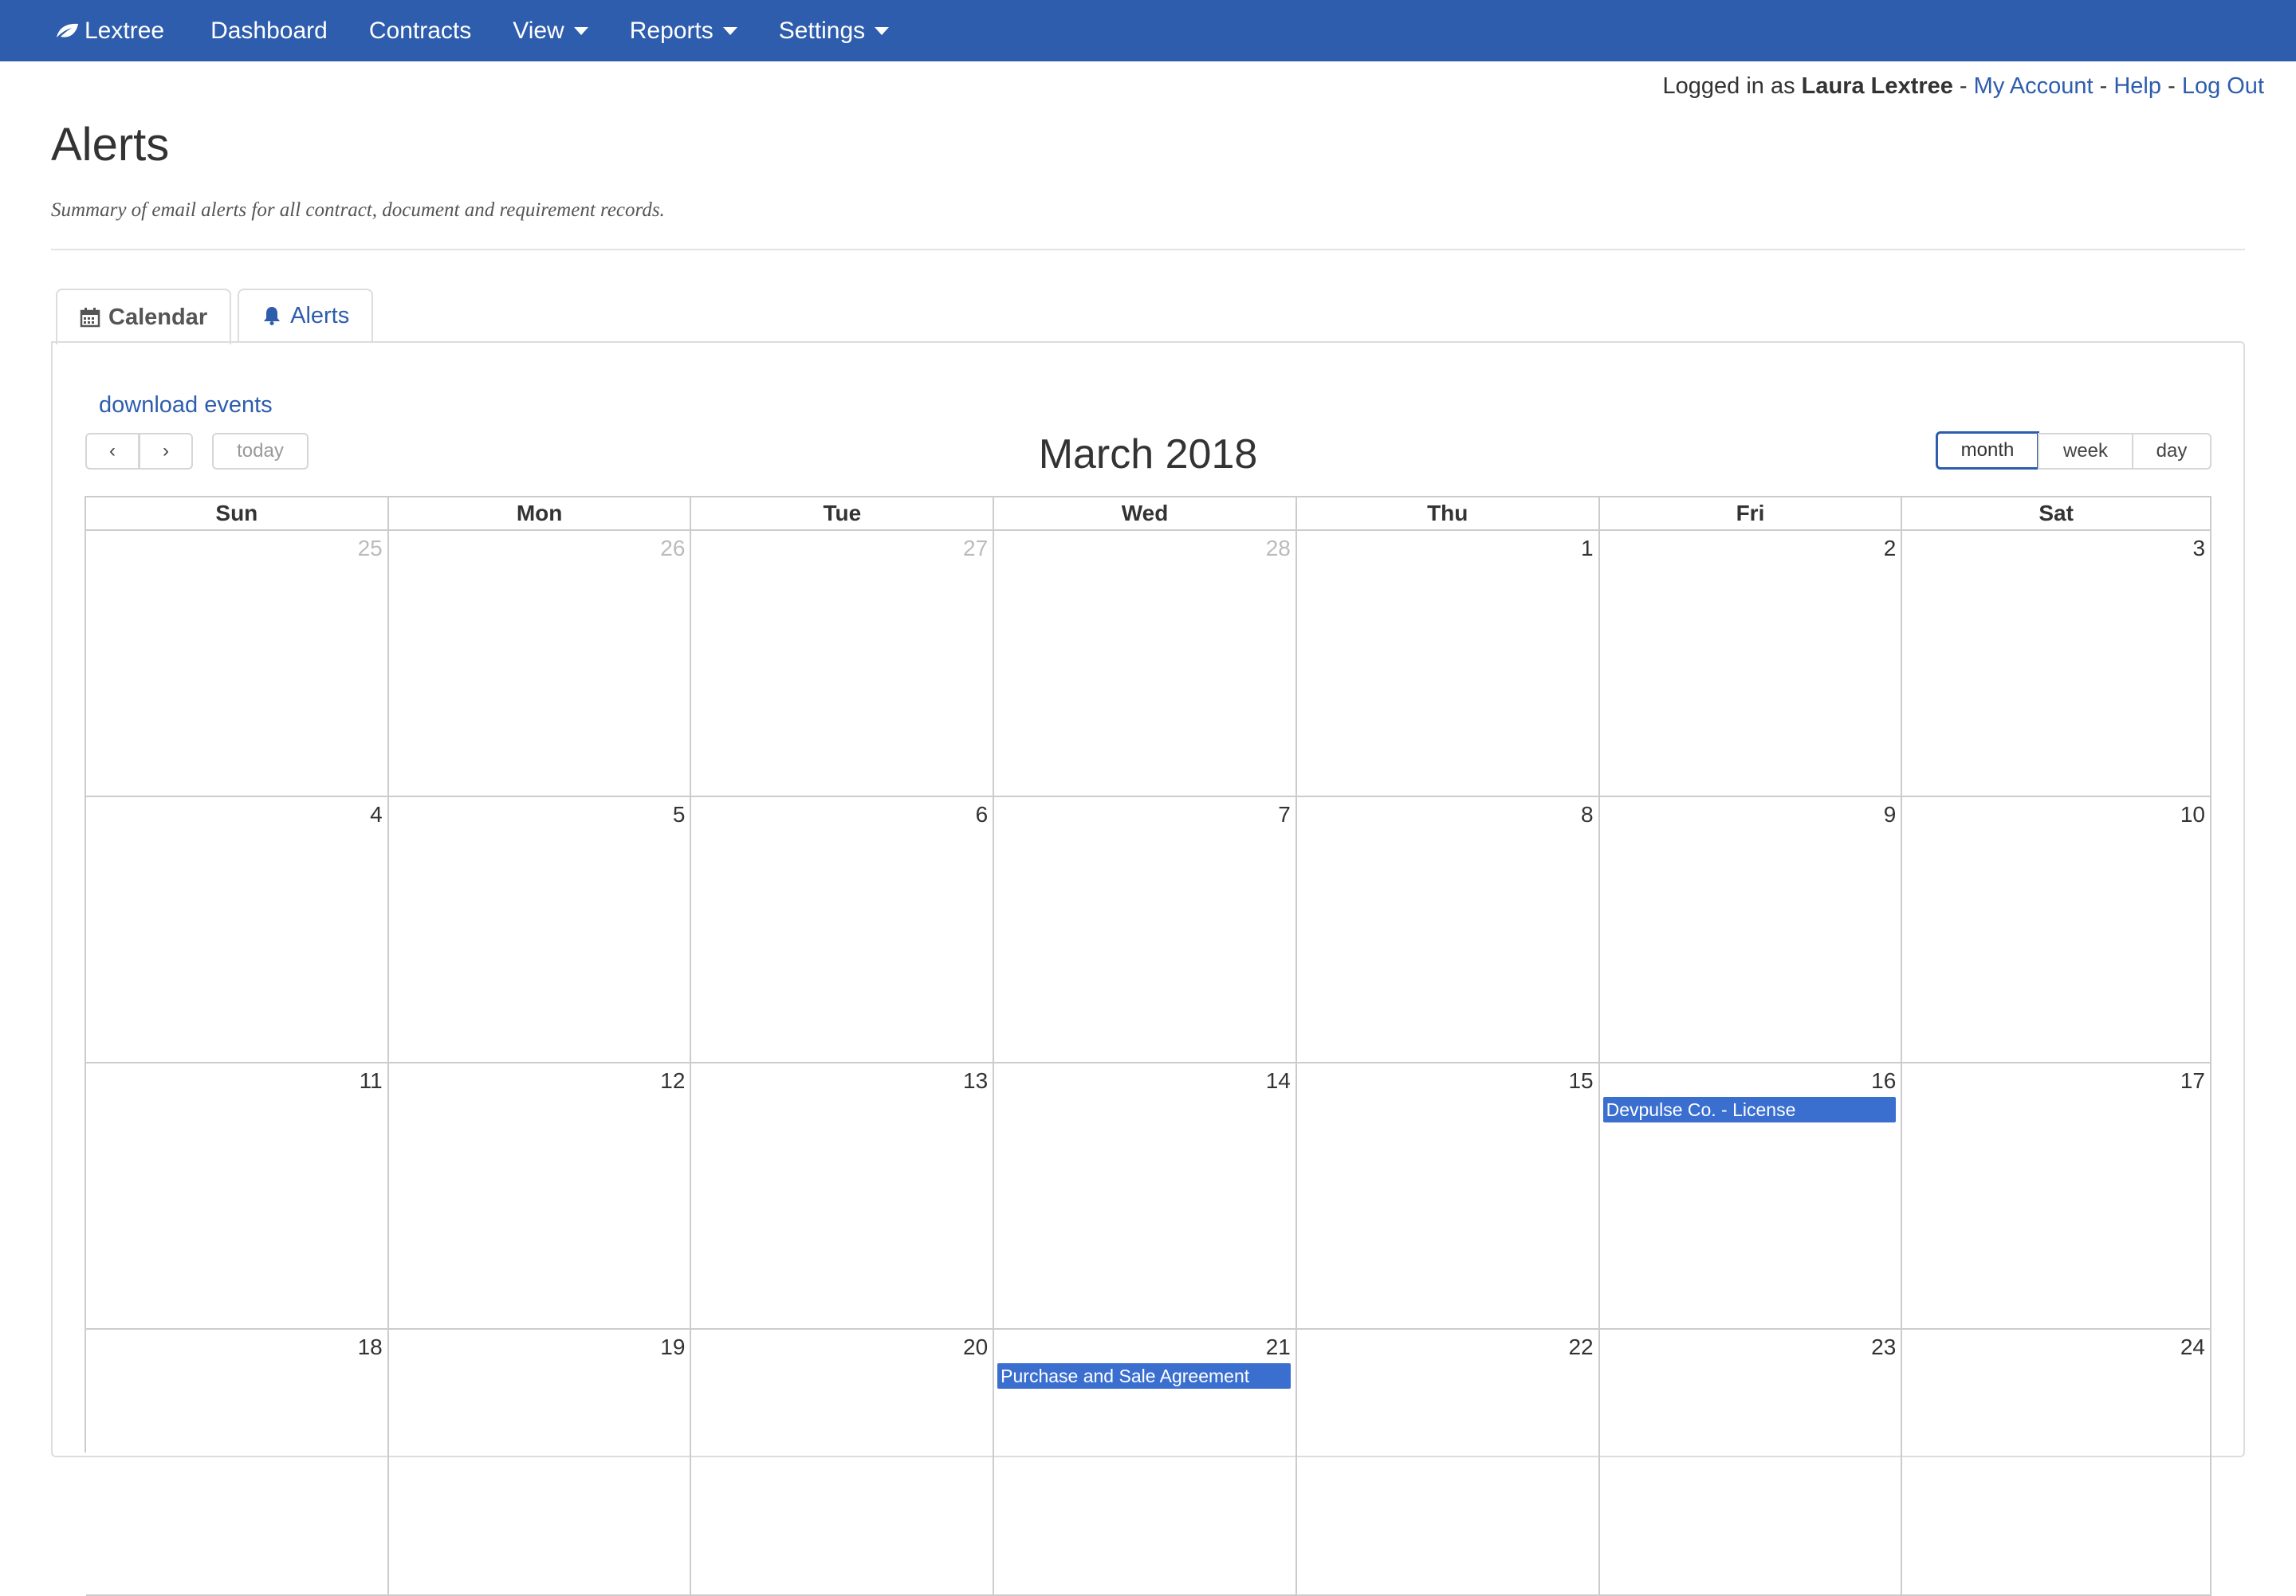 This screenshot has width=2296, height=1596. Describe the element at coordinates (1448, 1463) in the screenshot. I see `calendar-day-cell: 22` at that location.